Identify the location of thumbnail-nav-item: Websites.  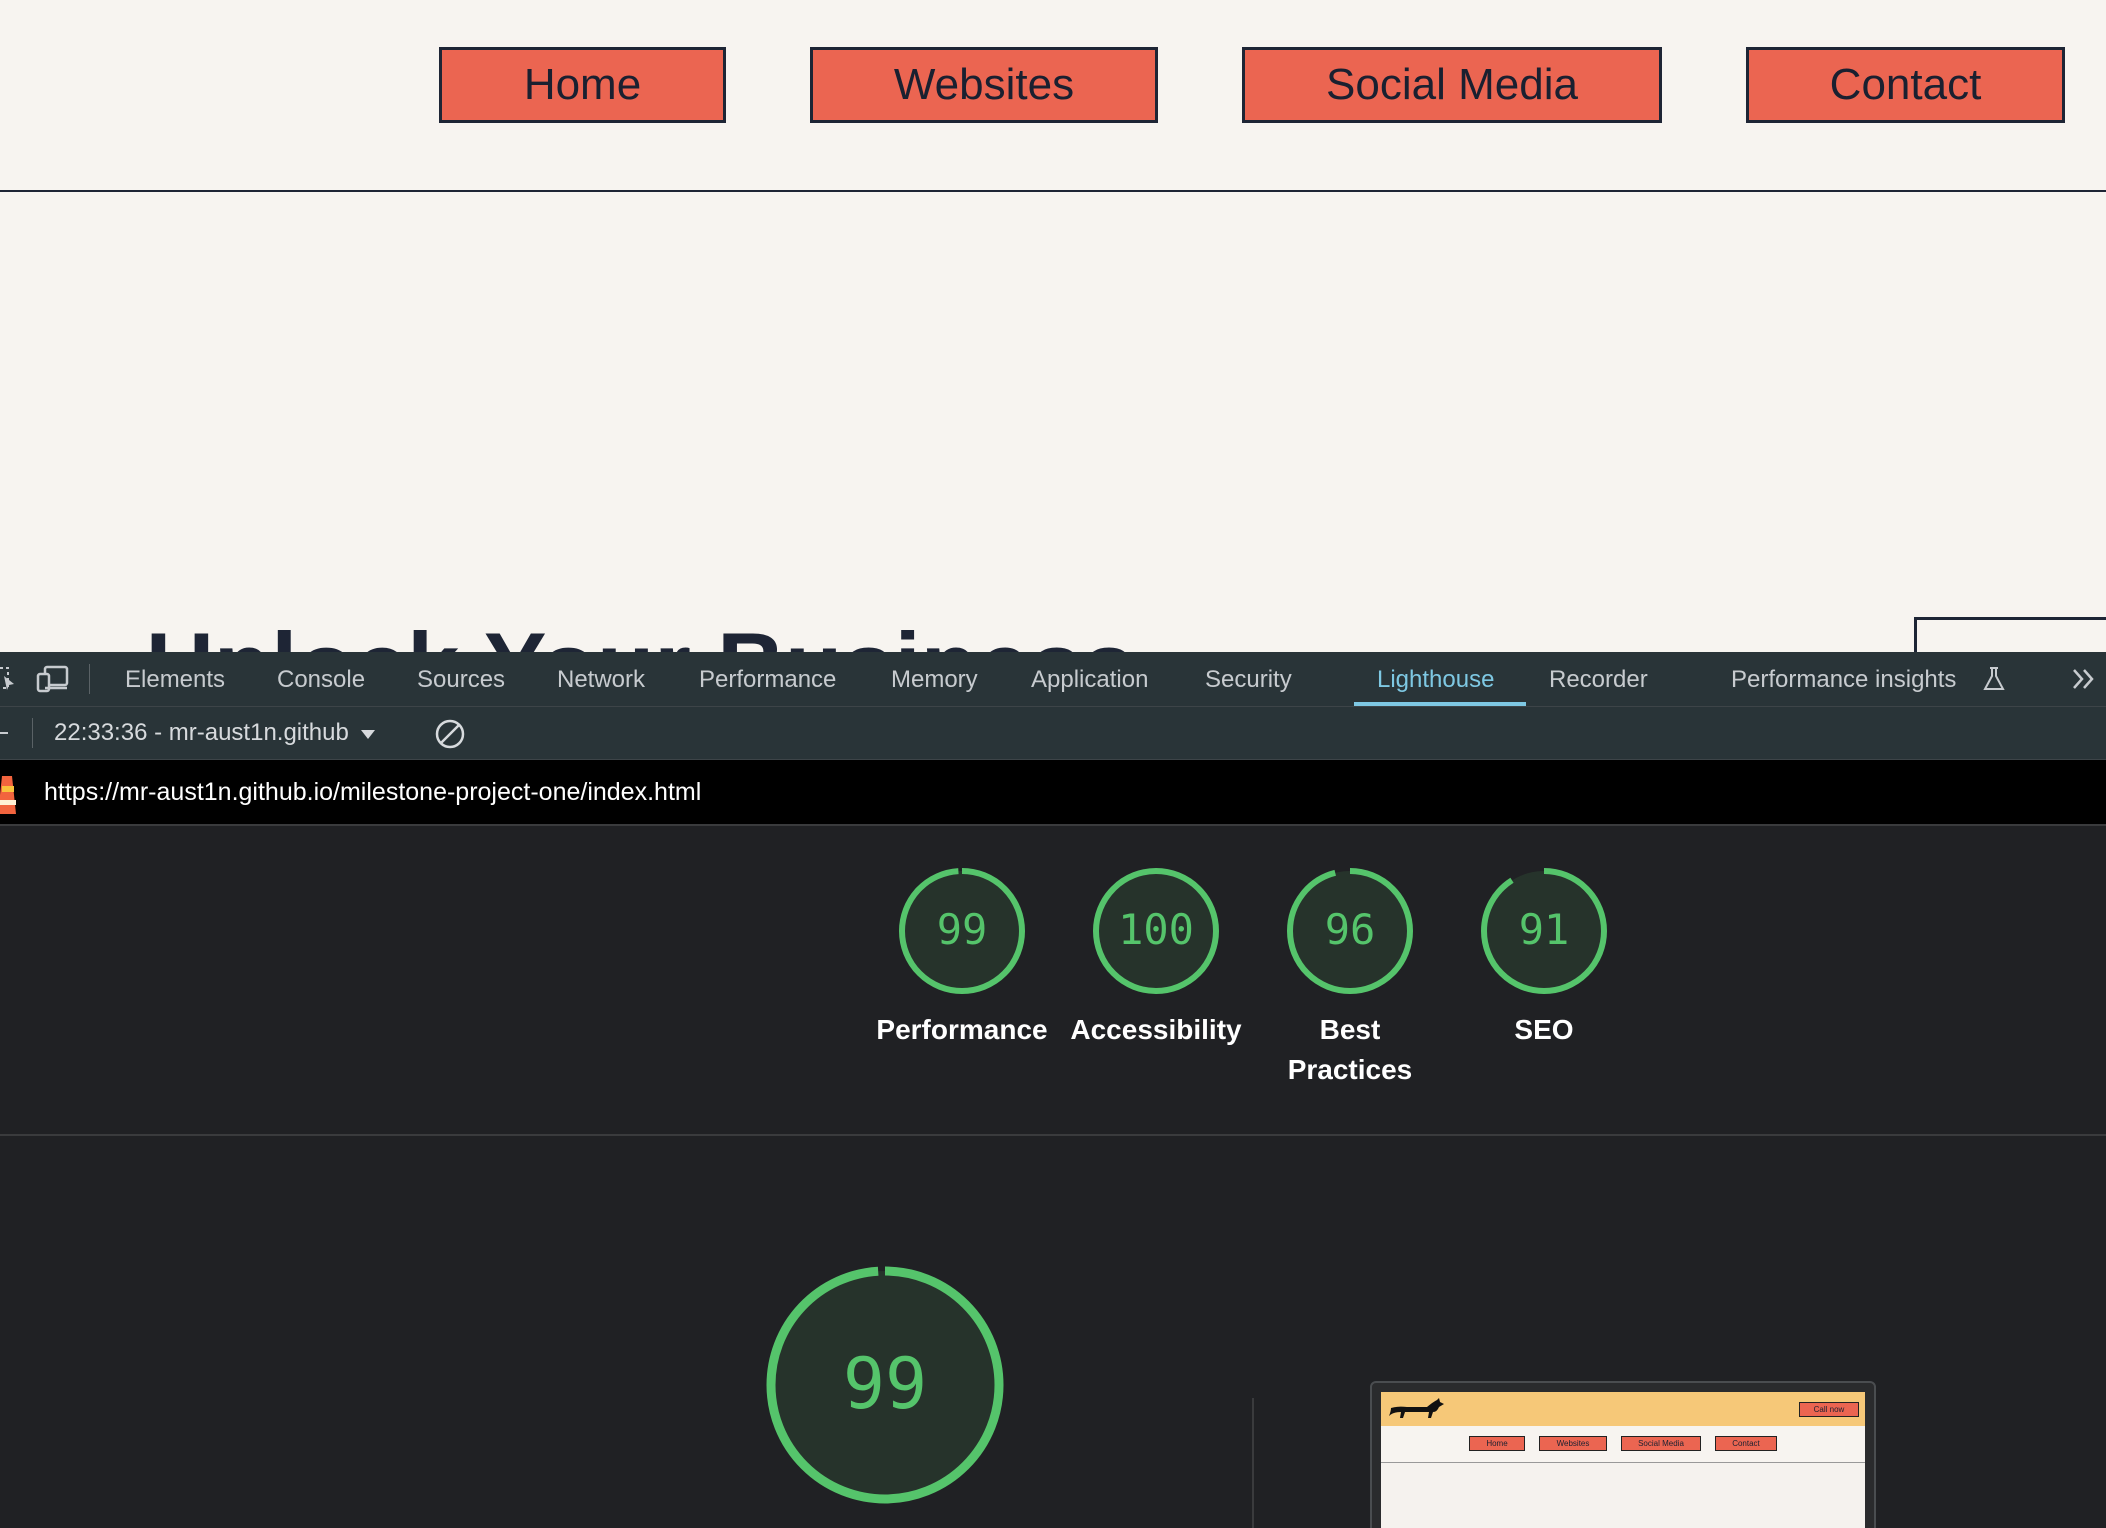
(1573, 1443).